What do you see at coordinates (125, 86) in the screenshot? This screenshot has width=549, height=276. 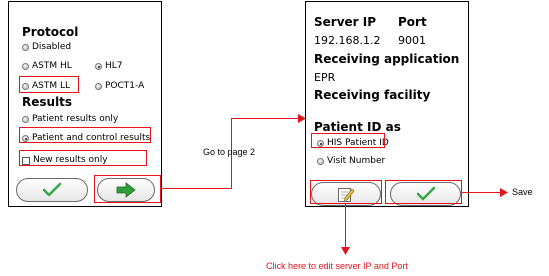 I see `radio-poct1a-label: POCT1-A` at bounding box center [125, 86].